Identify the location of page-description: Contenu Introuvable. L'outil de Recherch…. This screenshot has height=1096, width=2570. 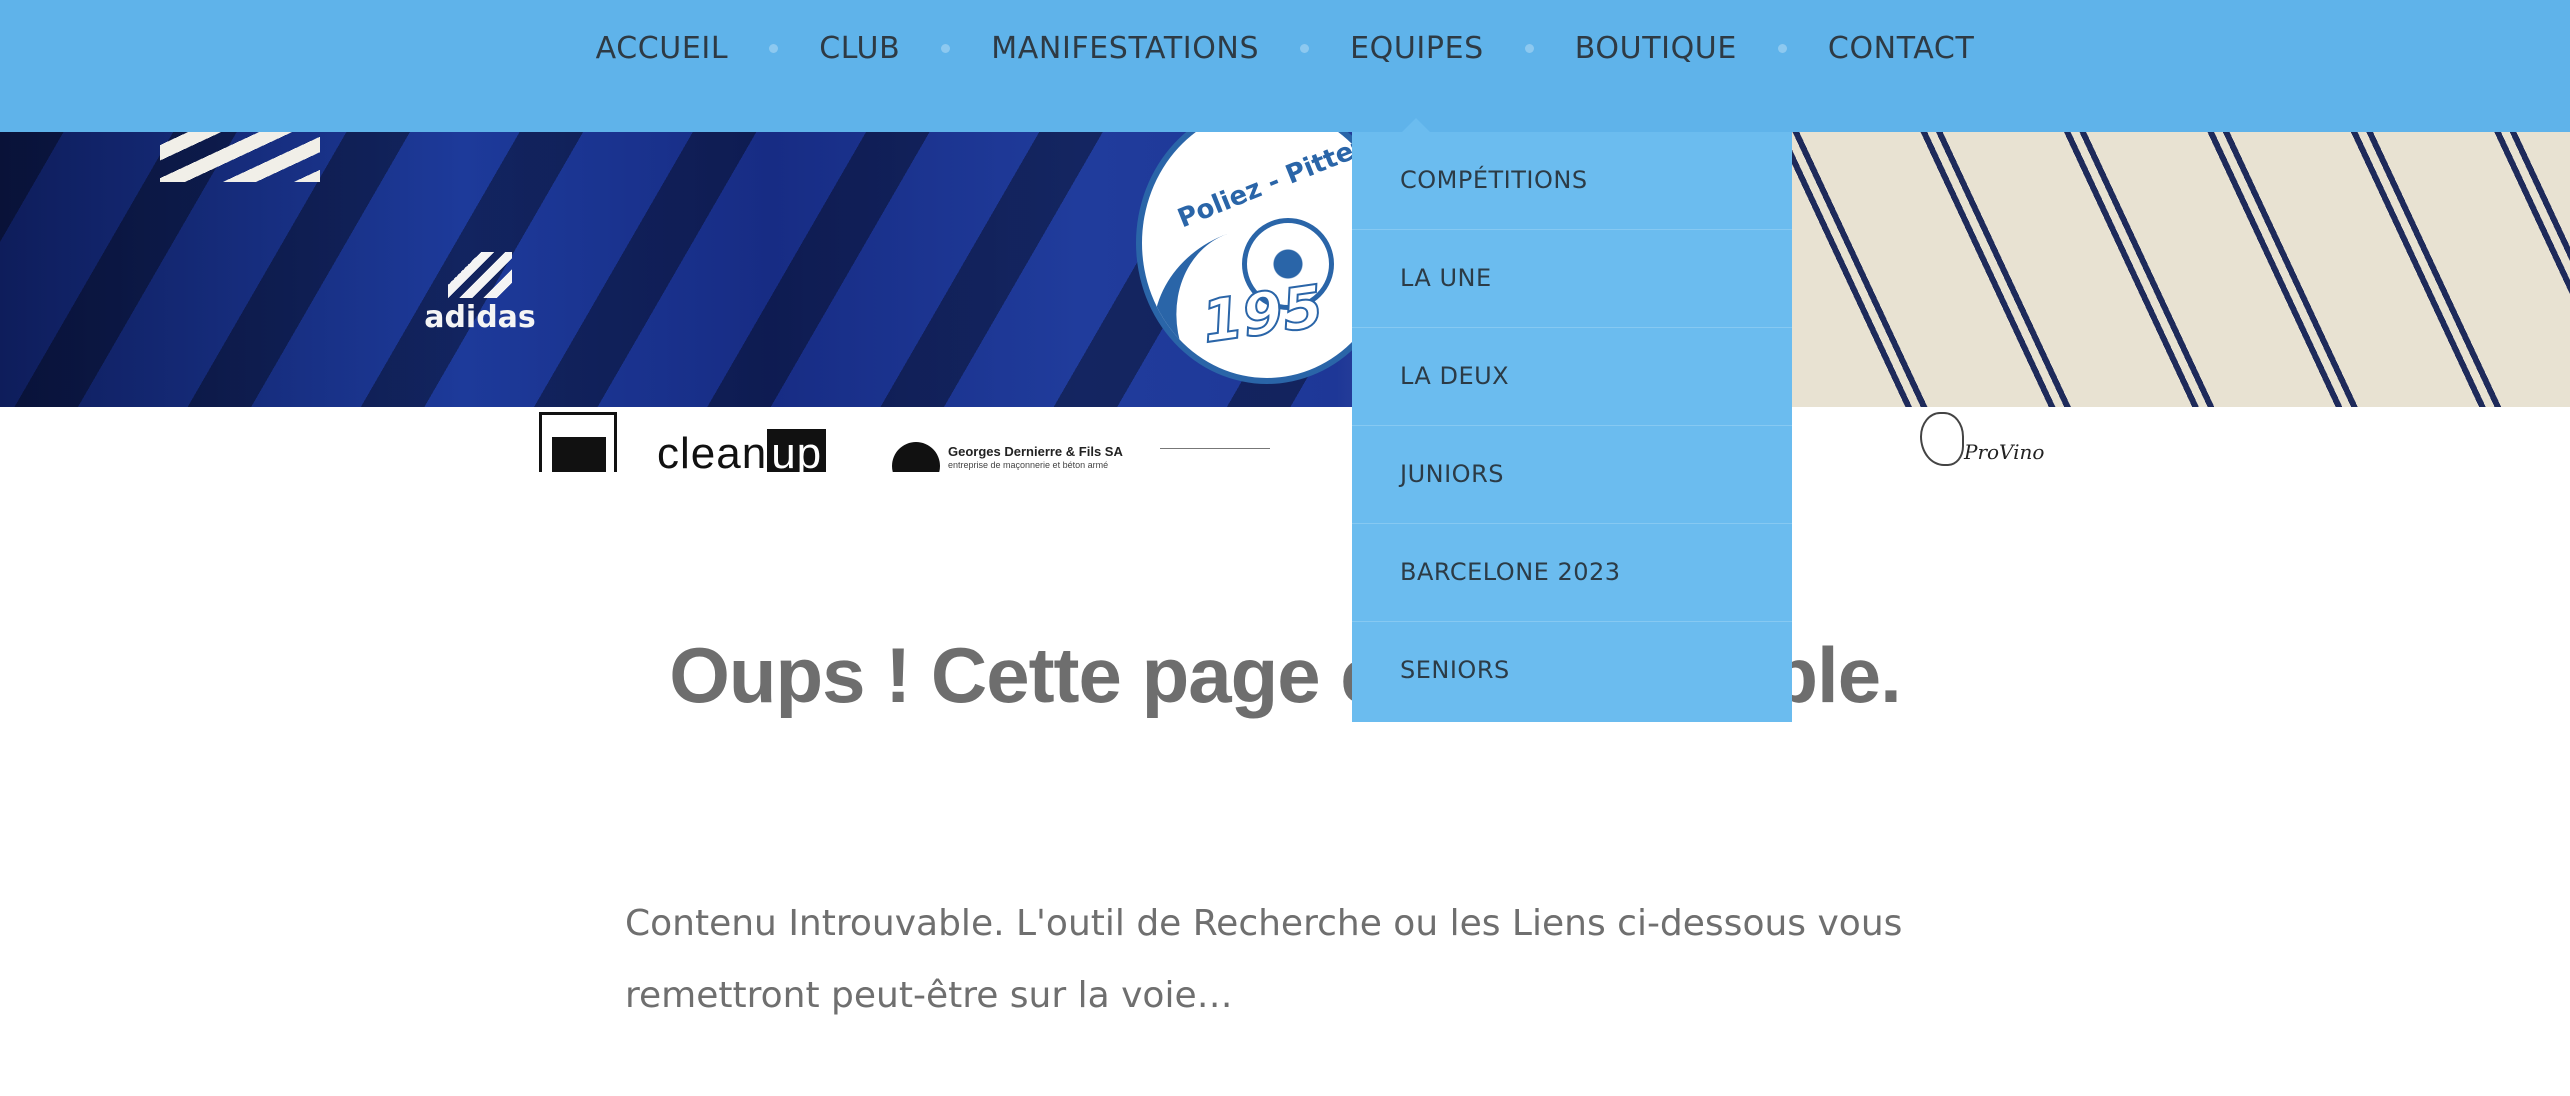
(1264, 959).